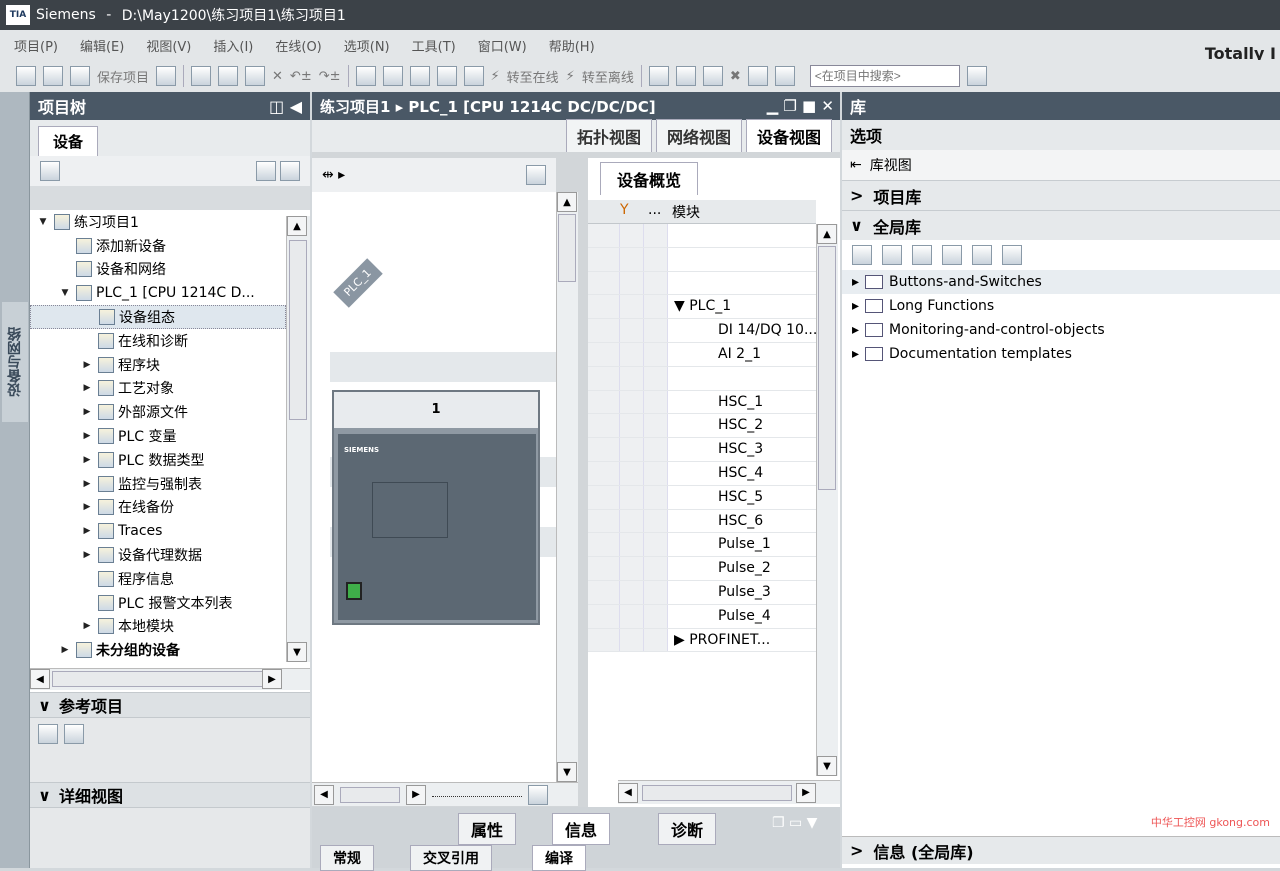 The image size is (1280, 871). Describe the element at coordinates (502, 45) in the screenshot. I see `menu-window: 窗口(W)` at that location.